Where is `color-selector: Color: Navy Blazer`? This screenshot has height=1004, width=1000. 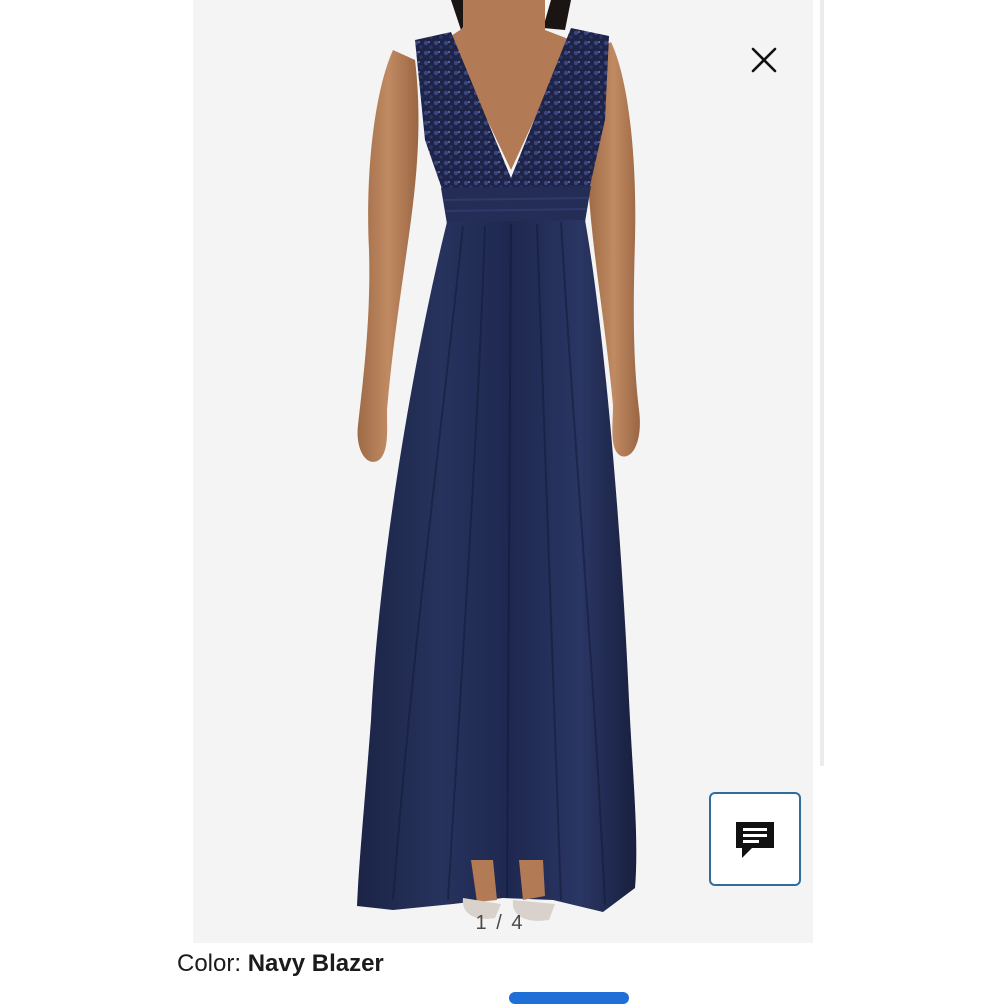 color-selector: Color: Navy Blazer is located at coordinates (280, 964).